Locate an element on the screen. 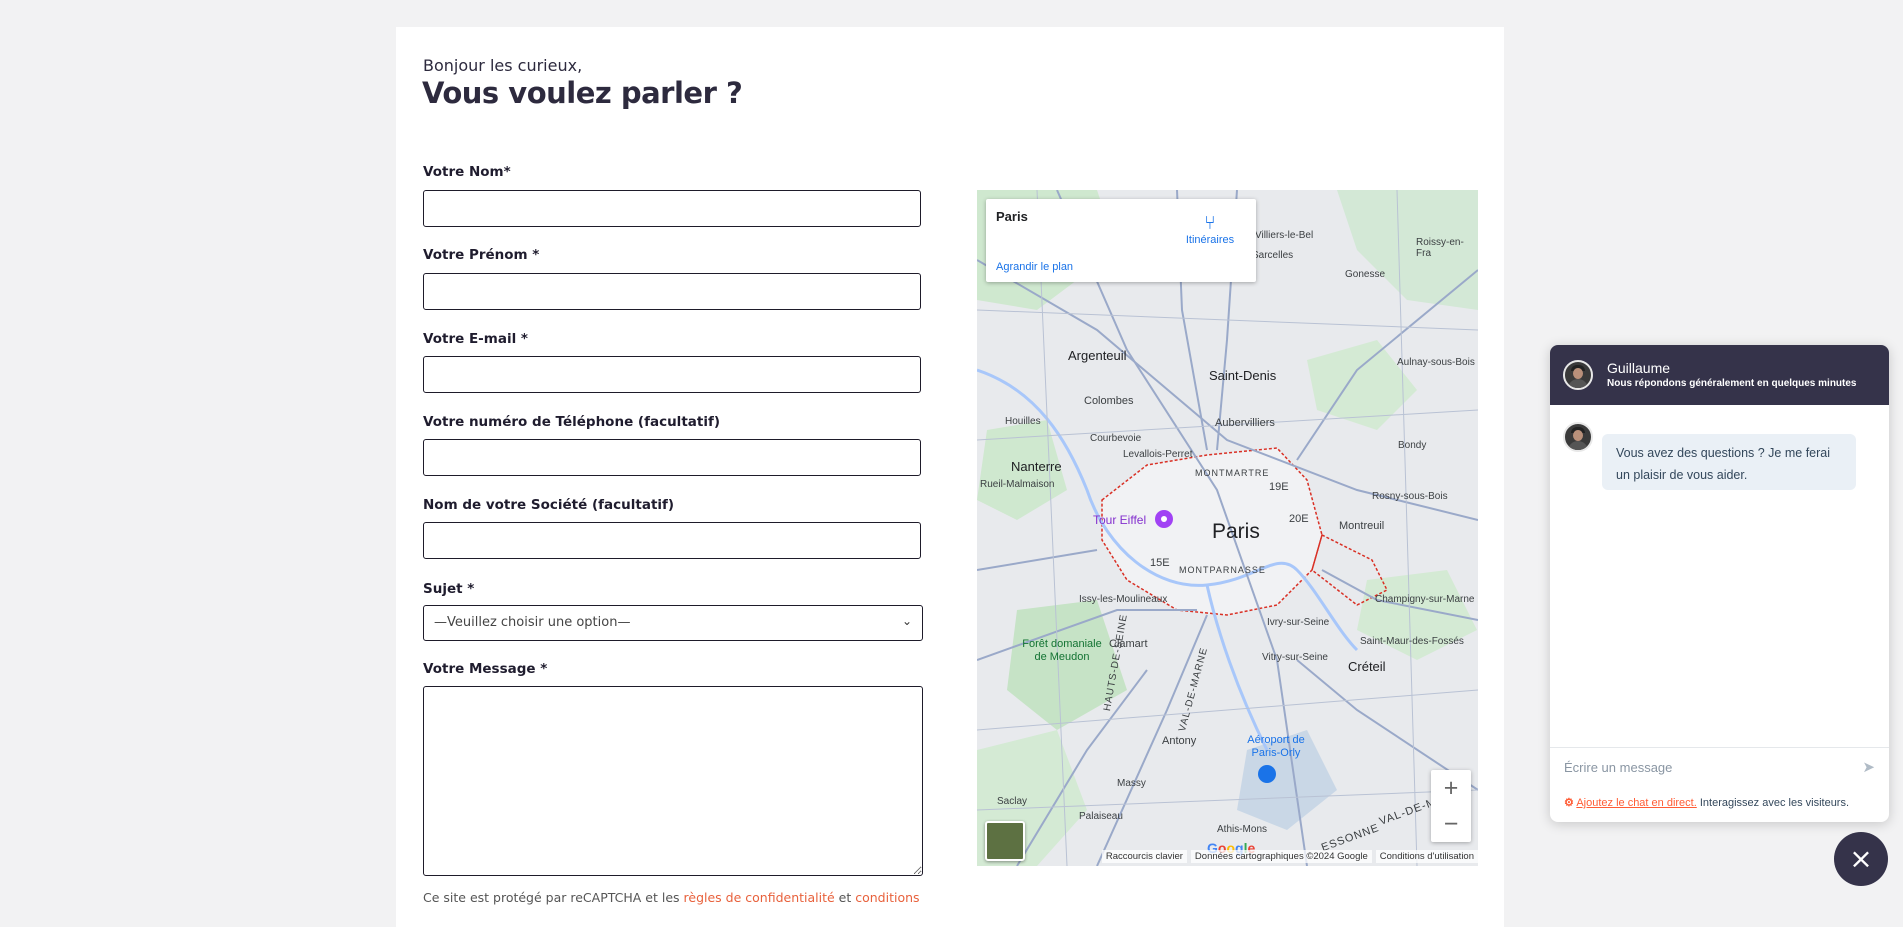 This screenshot has width=1903, height=927. map-label-saint-denis: Saint-Denis is located at coordinates (1243, 375).